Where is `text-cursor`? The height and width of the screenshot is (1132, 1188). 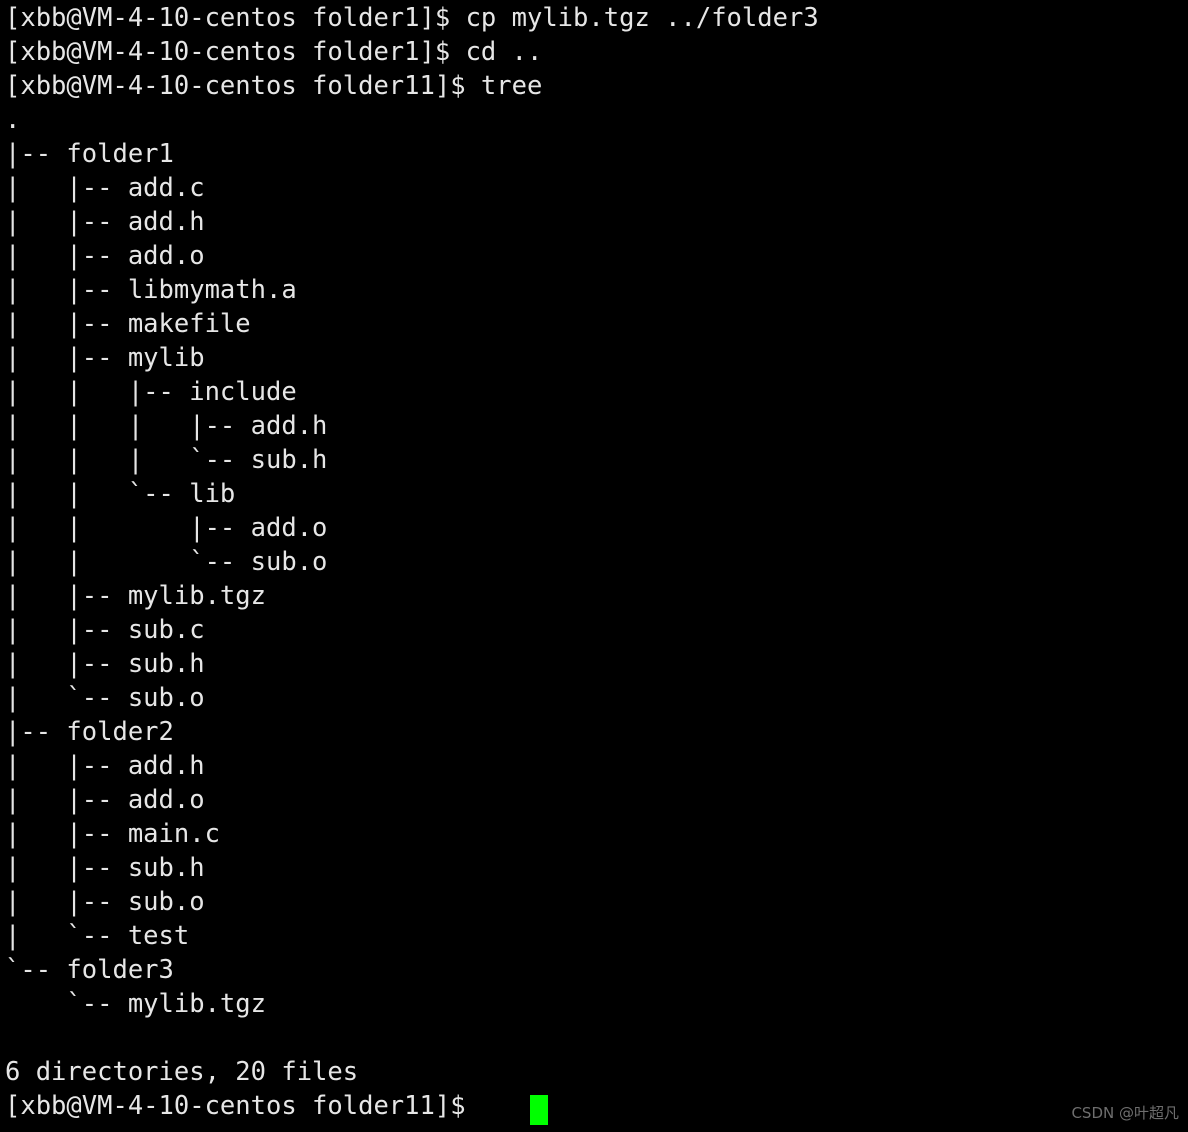
text-cursor is located at coordinates (539, 1110).